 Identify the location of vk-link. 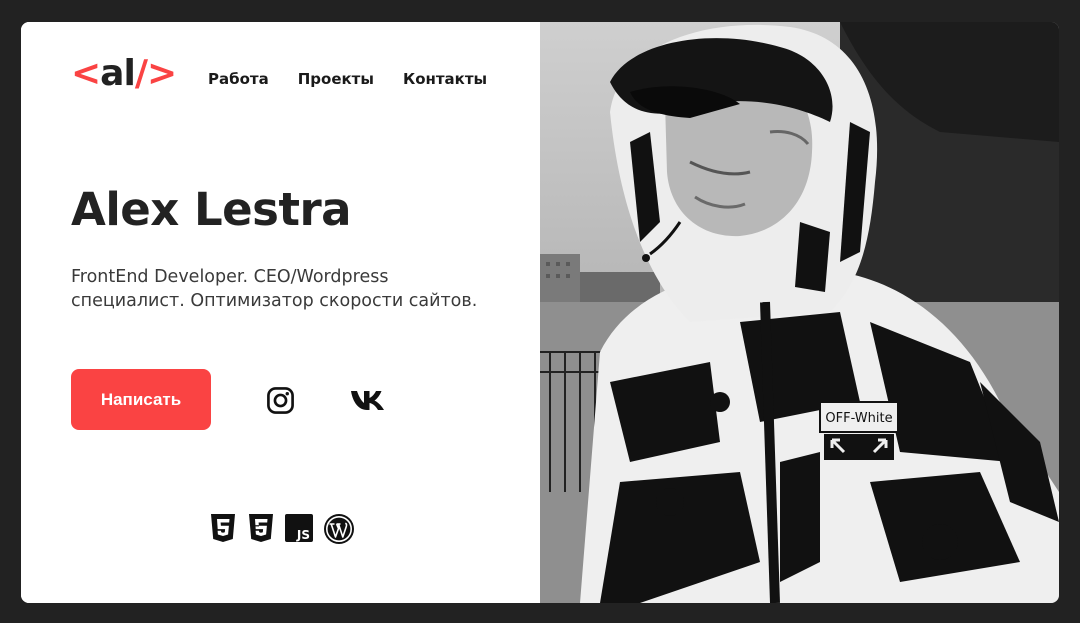
(368, 400).